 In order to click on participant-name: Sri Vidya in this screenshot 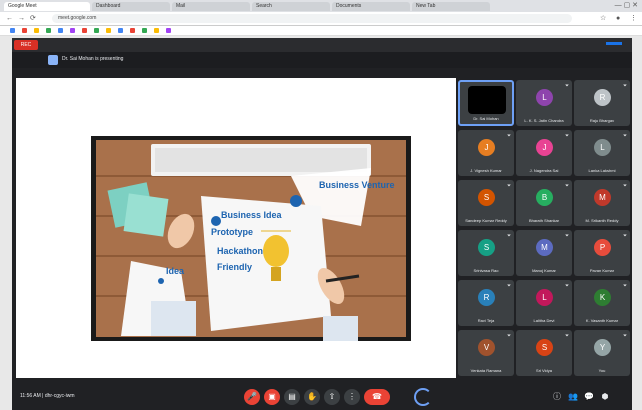, I will do `click(544, 370)`.